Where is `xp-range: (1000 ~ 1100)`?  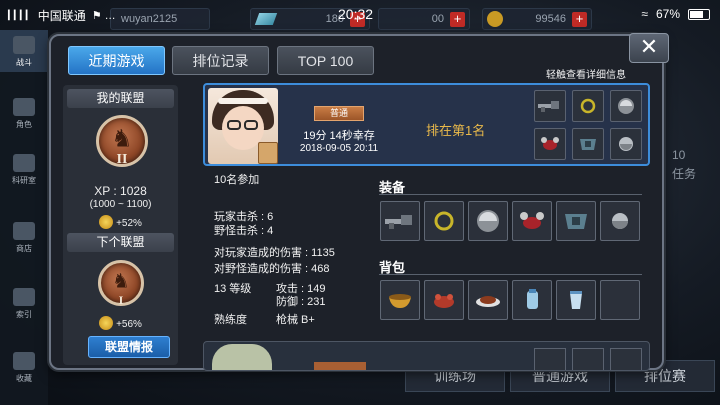 xp-range: (1000 ~ 1100) is located at coordinates (120, 204).